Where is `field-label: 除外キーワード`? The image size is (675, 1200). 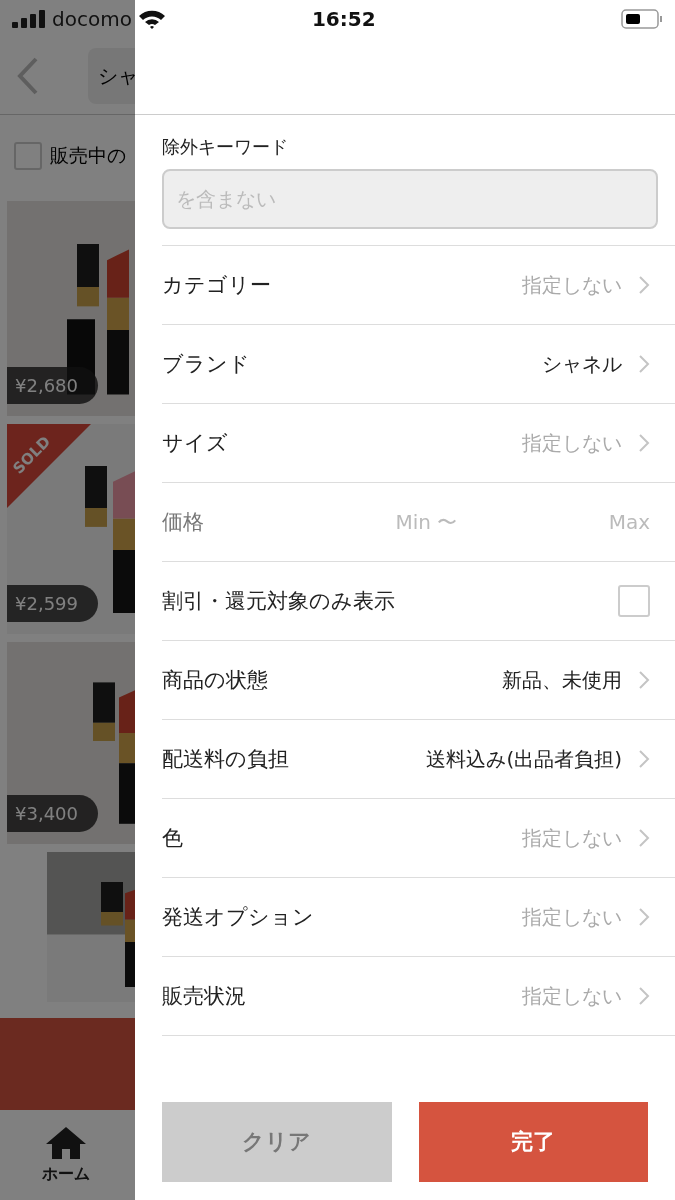 field-label: 除外キーワード is located at coordinates (225, 147).